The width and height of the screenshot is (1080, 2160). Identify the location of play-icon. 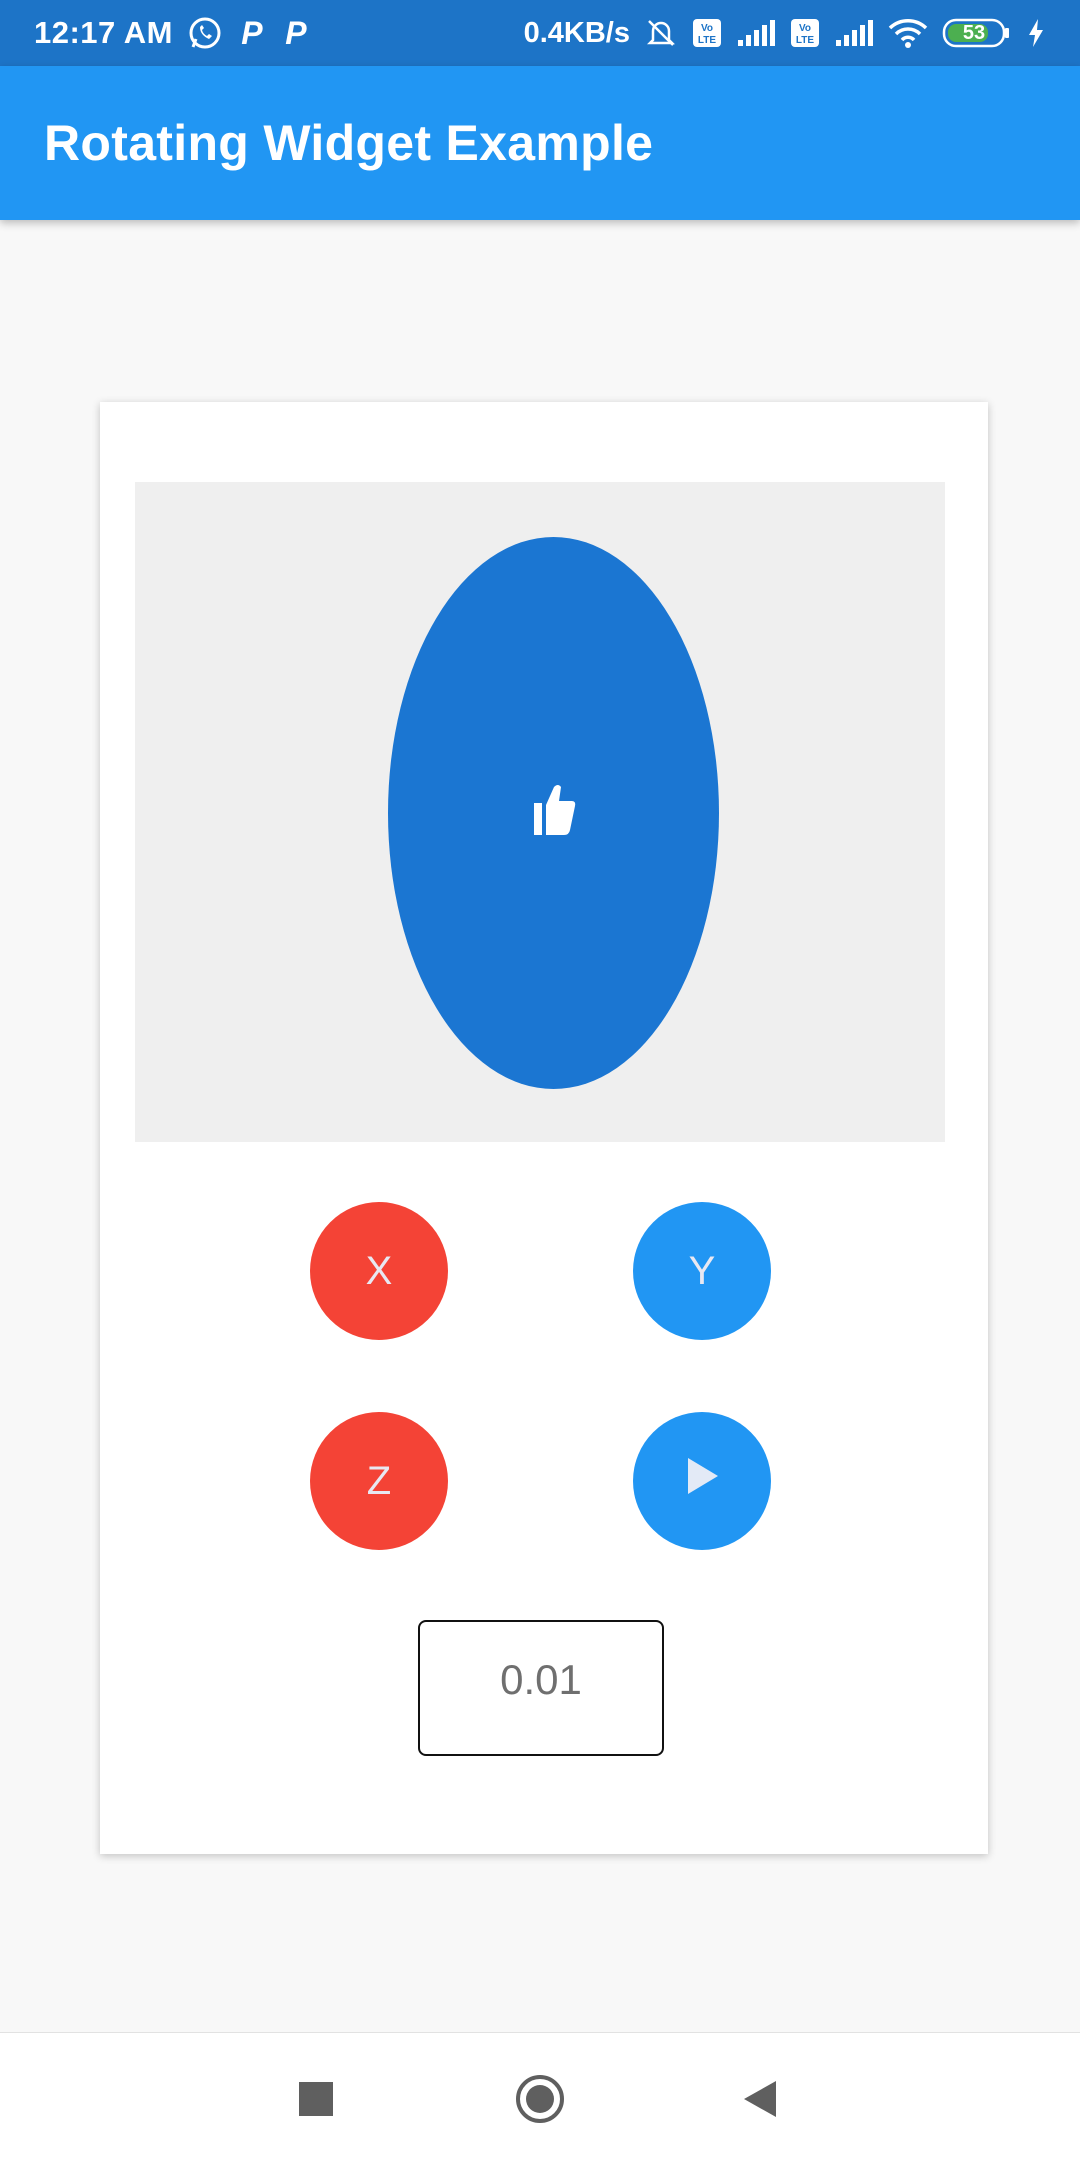
(702, 1481).